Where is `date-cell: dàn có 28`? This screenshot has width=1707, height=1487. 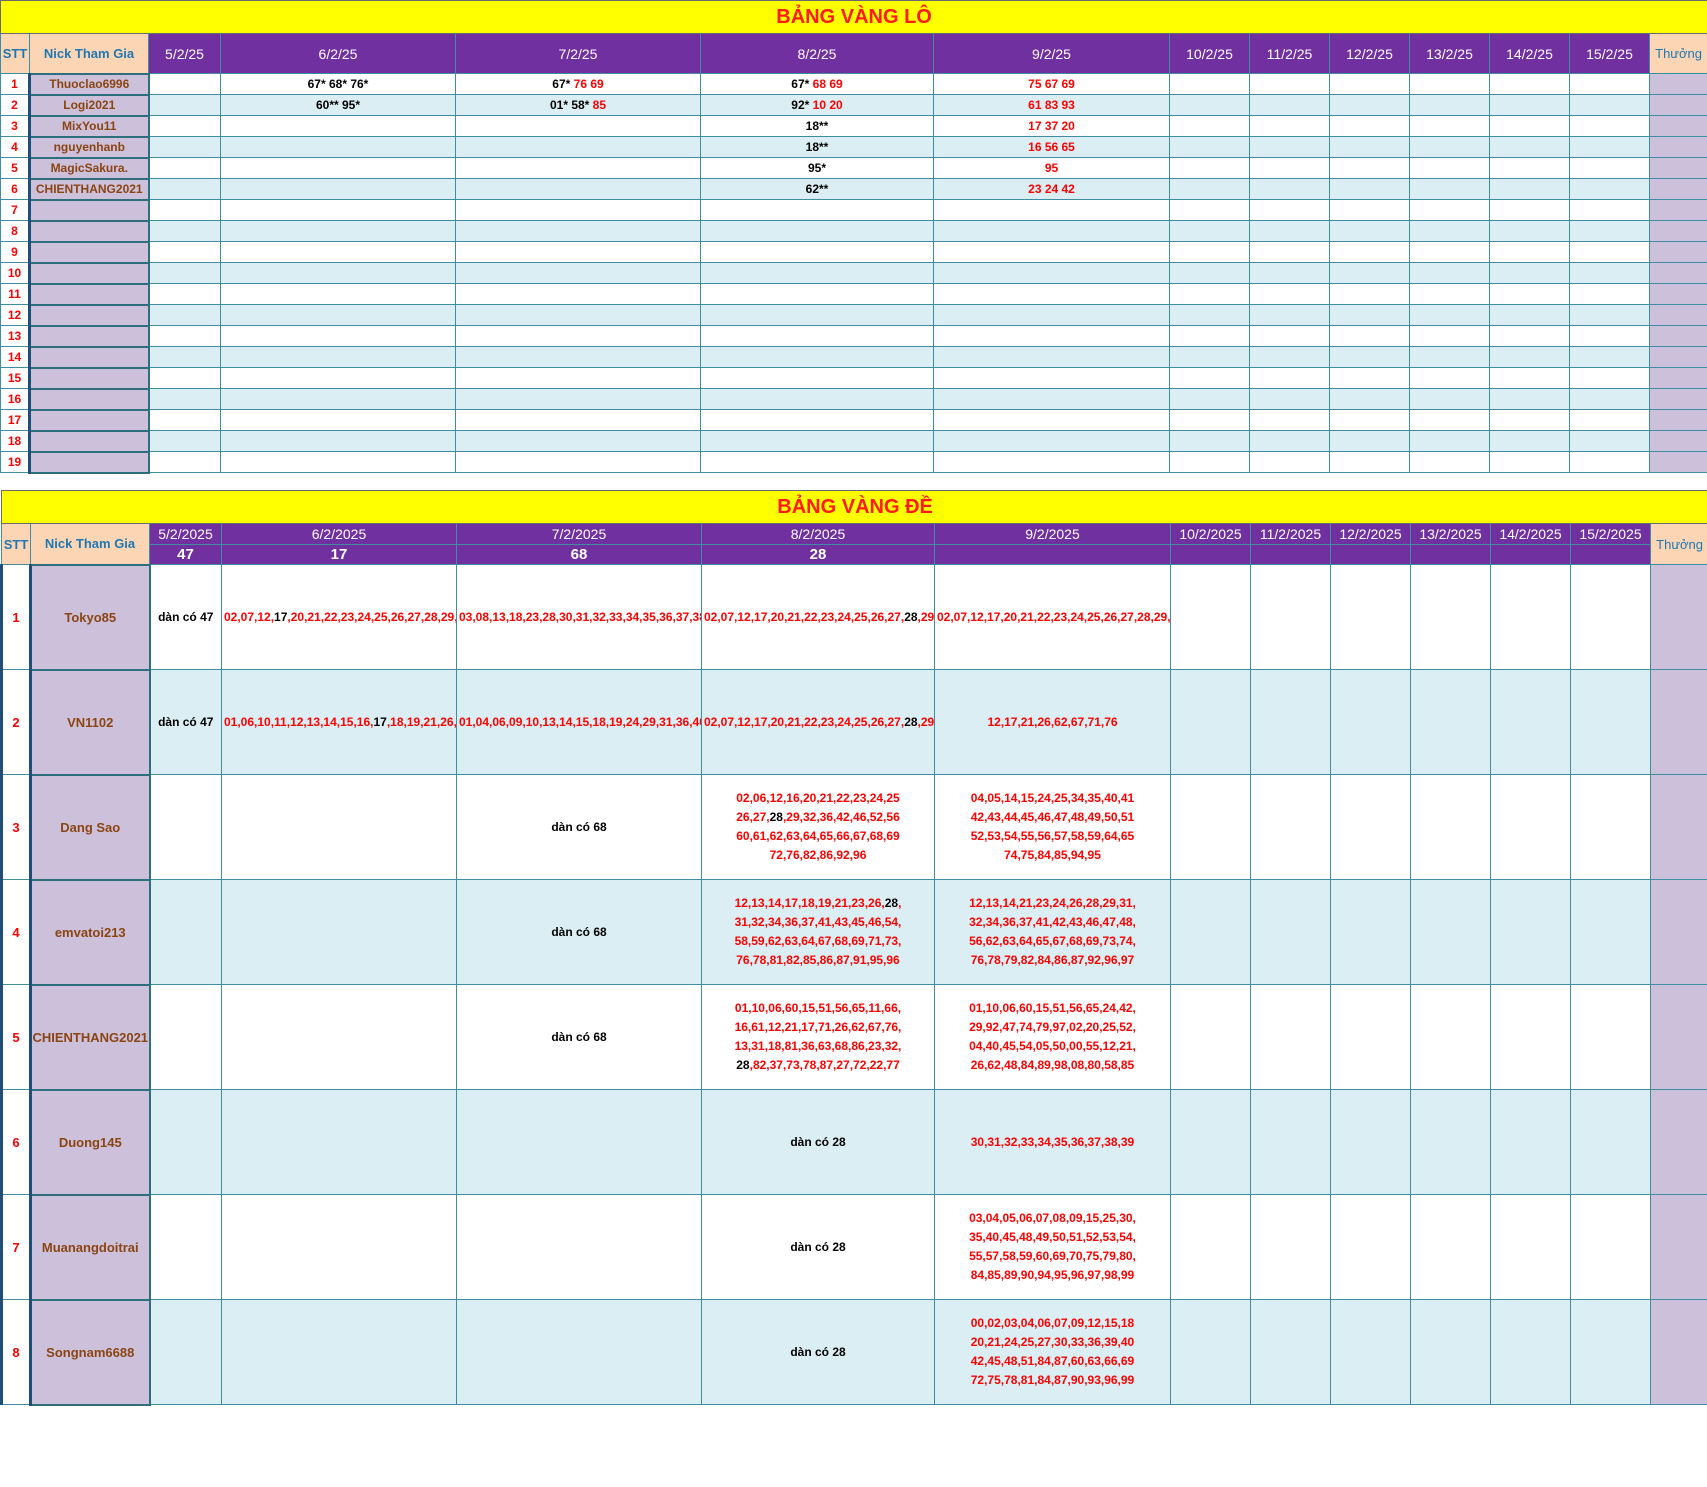 date-cell: dàn có 28 is located at coordinates (818, 1247).